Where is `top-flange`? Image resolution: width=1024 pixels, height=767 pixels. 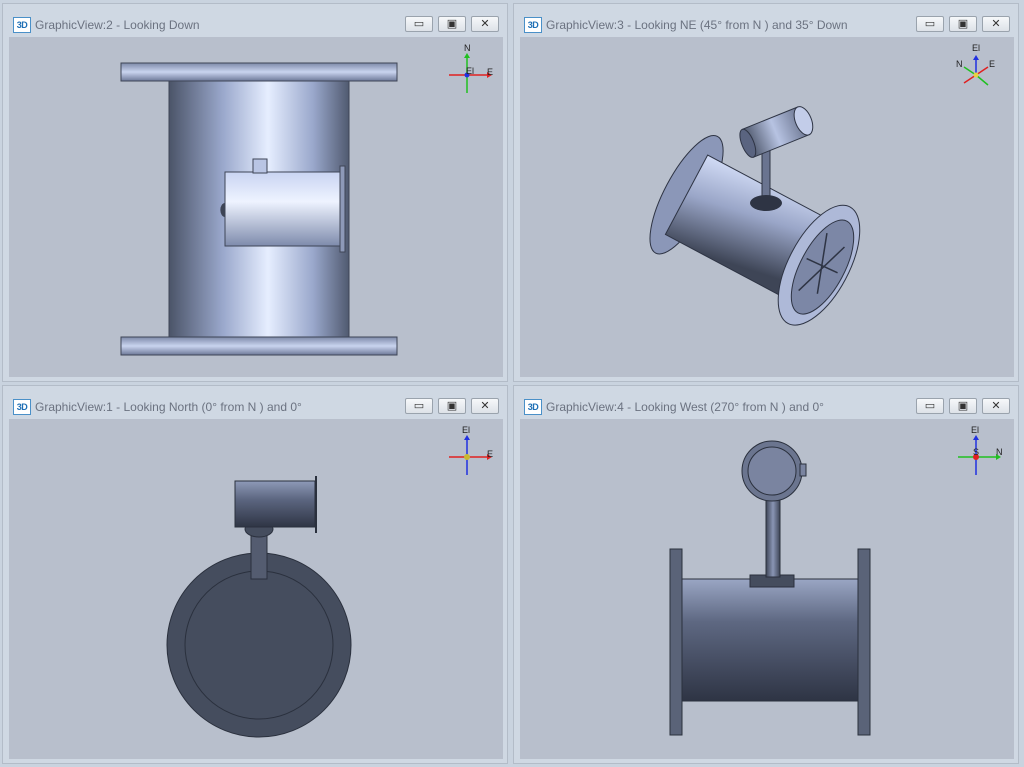
top-flange is located at coordinates (259, 72).